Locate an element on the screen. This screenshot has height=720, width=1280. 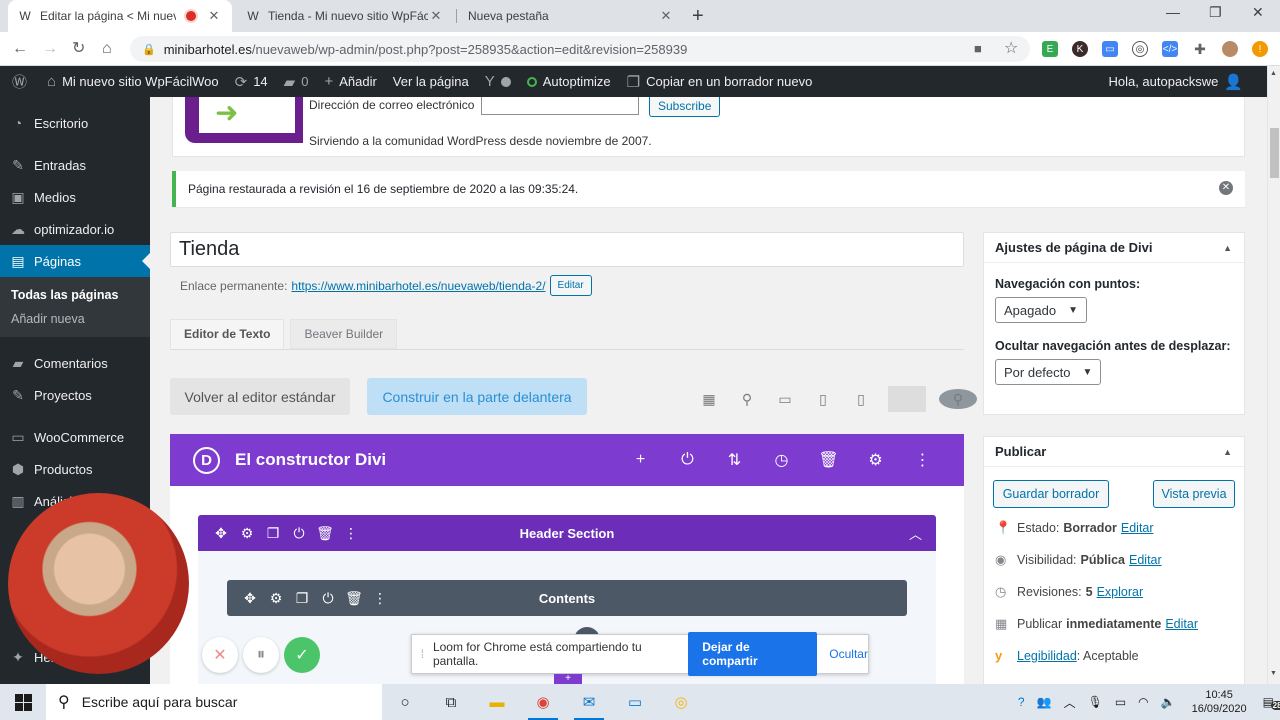
section-header: ✥ ⚙ ❐ ⏻ 🗑 ⋮ Header Section ︿ is located at coordinates (567, 533).